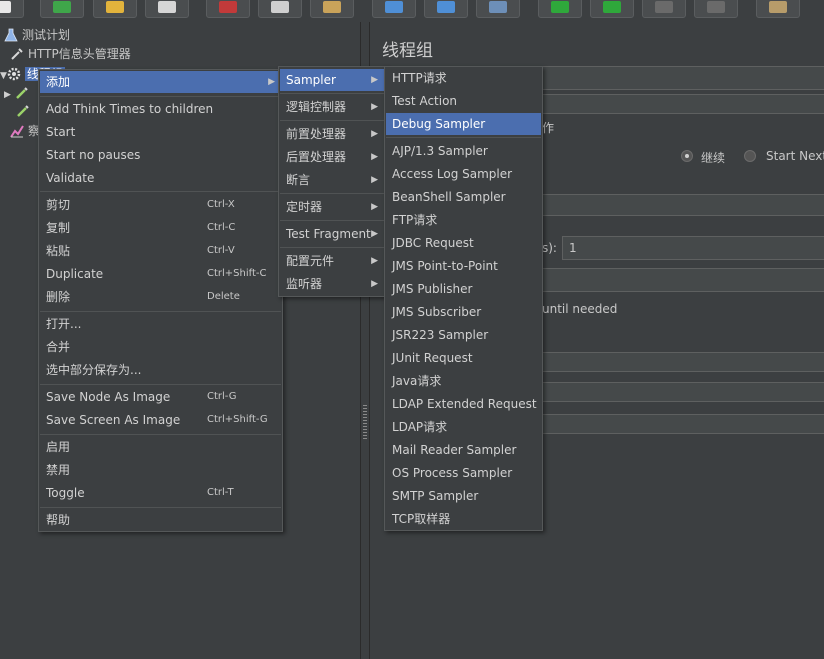 The height and width of the screenshot is (659, 824). I want to click on menu-item-mail-reader-sampler: Mail Reader Sampler, so click(463, 450).